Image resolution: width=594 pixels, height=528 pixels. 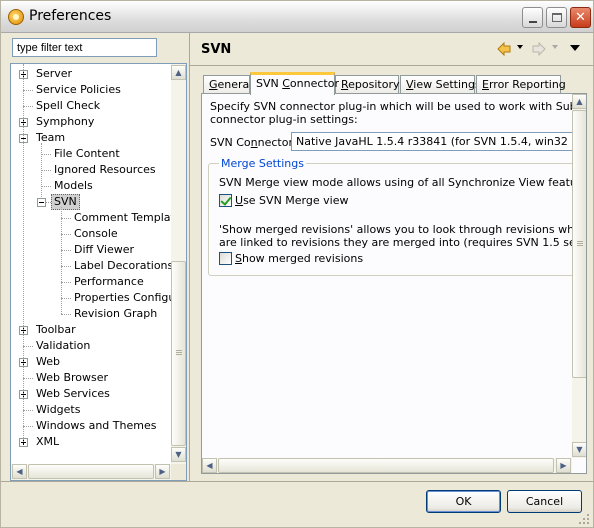 What do you see at coordinates (109, 281) in the screenshot?
I see `tree-item-label: Performance` at bounding box center [109, 281].